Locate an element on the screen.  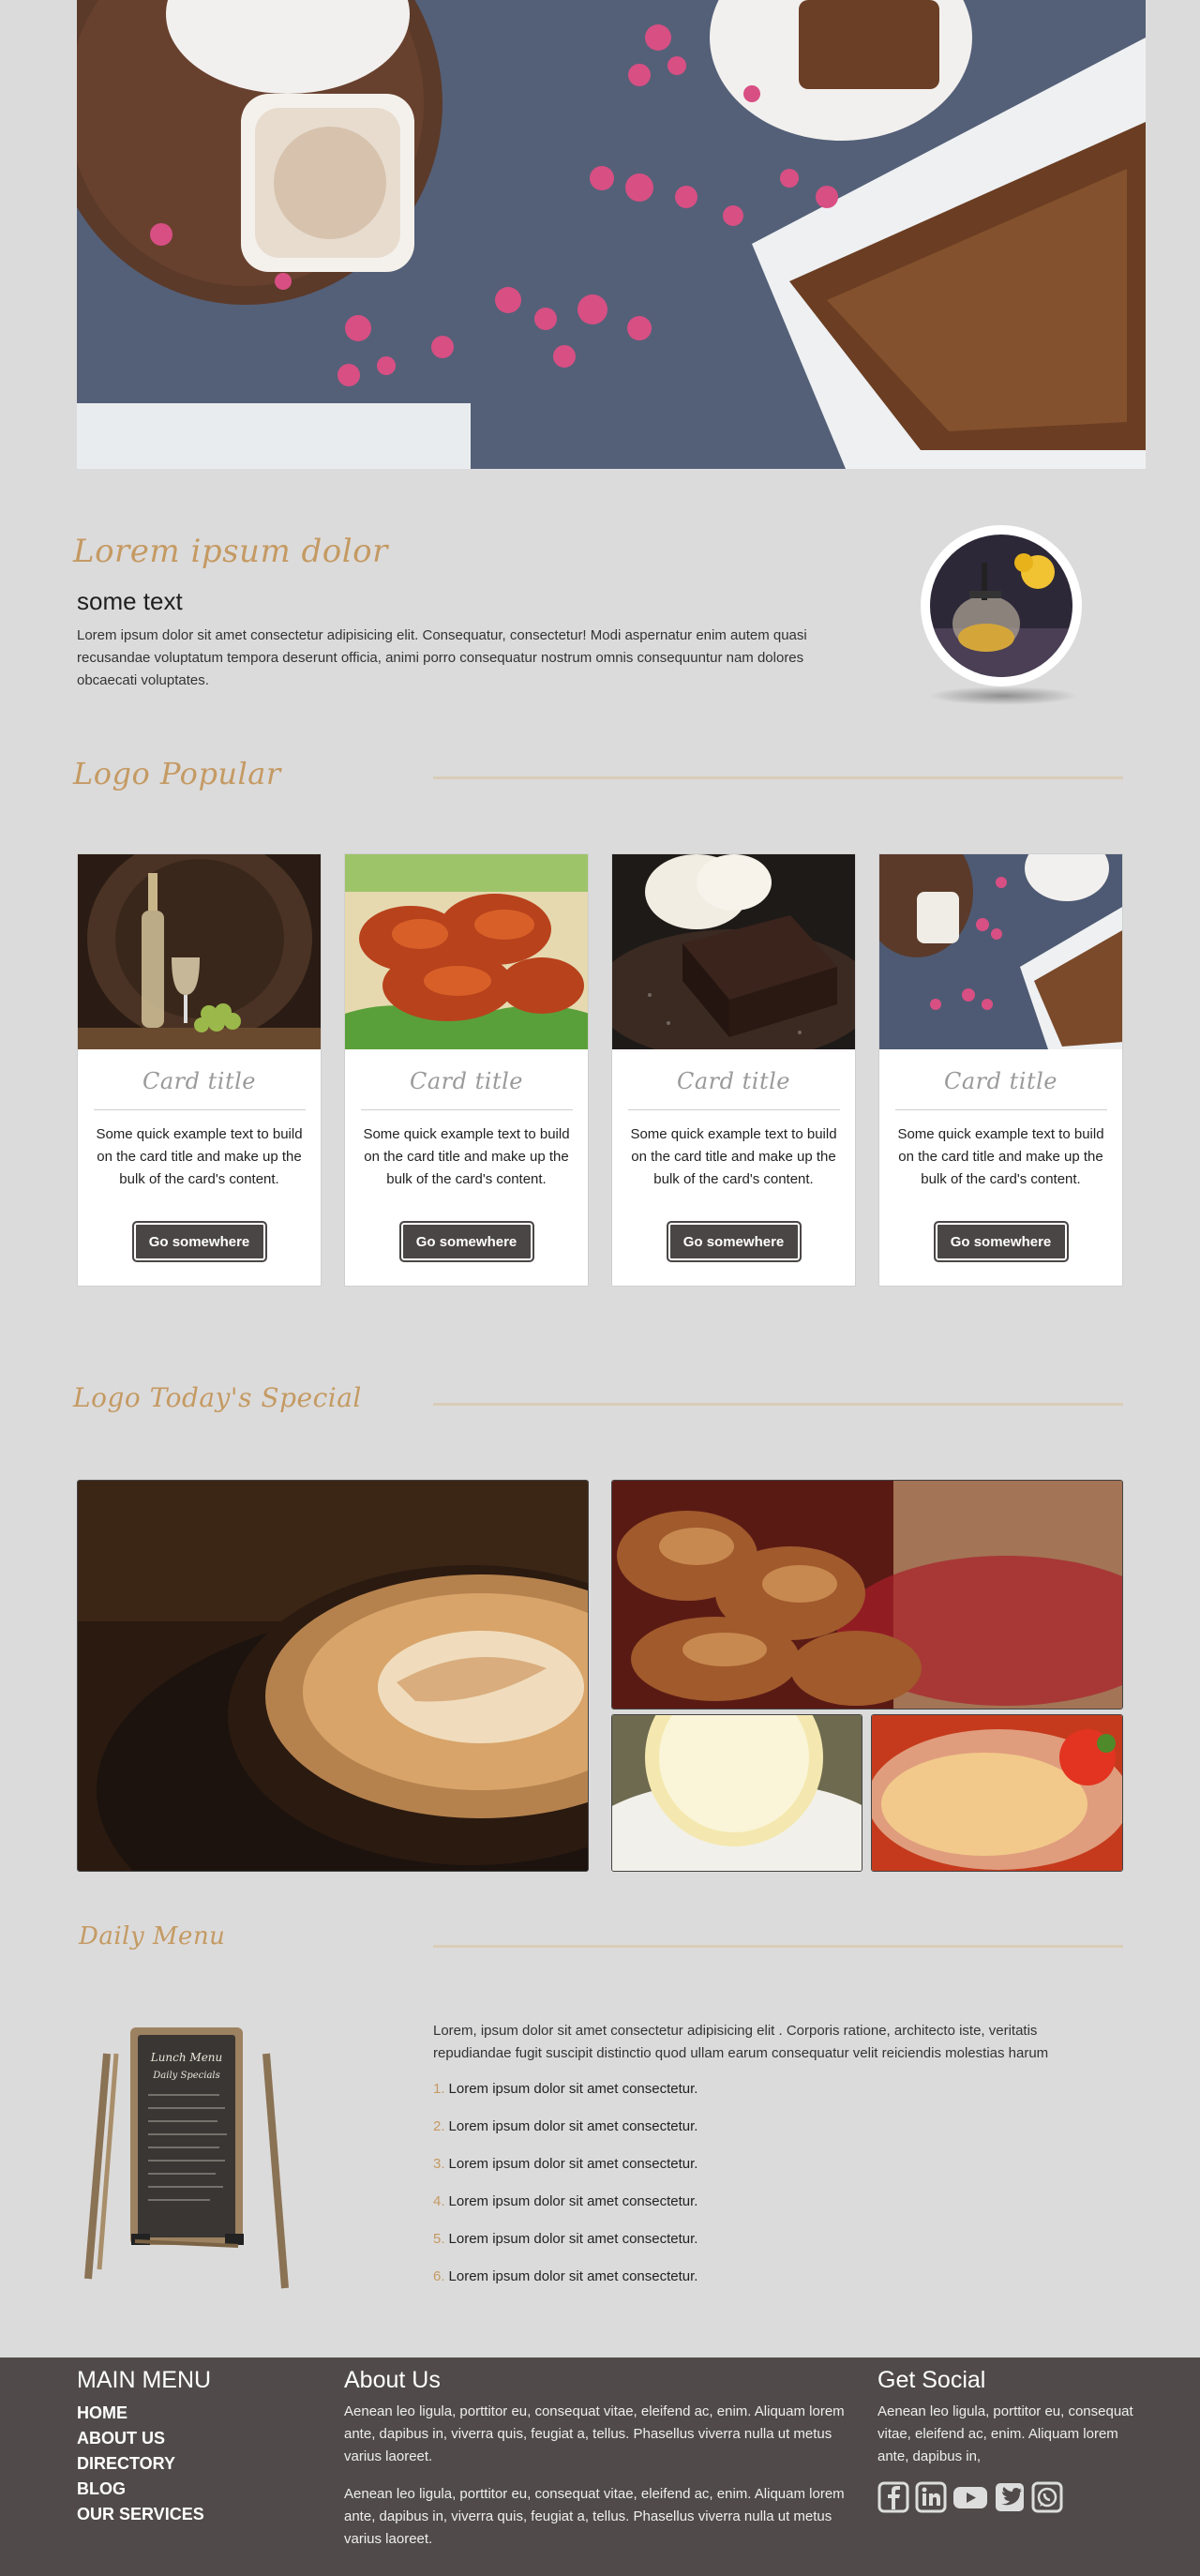
linkedin-icon is located at coordinates (931, 2497).